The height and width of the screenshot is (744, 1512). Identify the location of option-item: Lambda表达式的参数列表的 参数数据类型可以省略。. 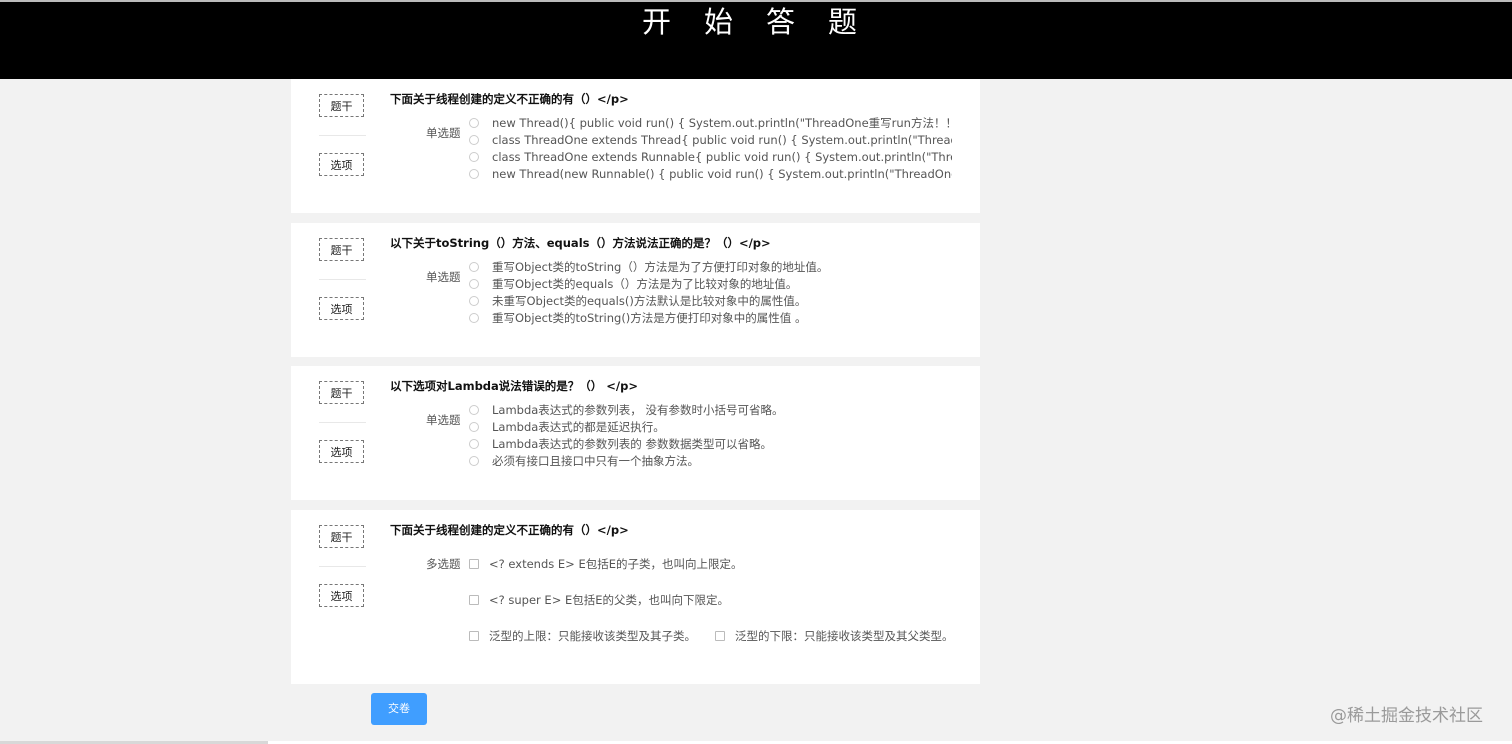
(710, 443).